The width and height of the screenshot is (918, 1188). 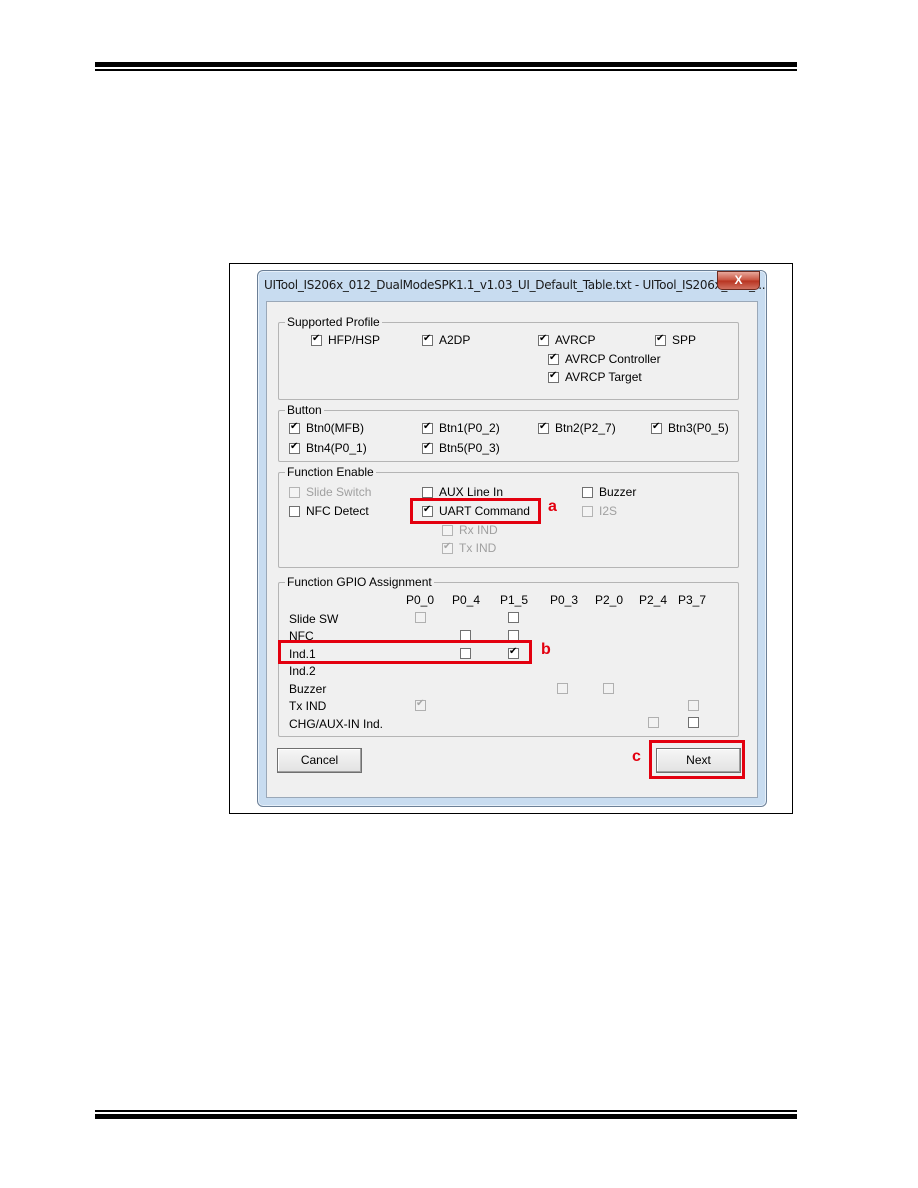 I want to click on checkbox-label: Rx IND, so click(x=478, y=530).